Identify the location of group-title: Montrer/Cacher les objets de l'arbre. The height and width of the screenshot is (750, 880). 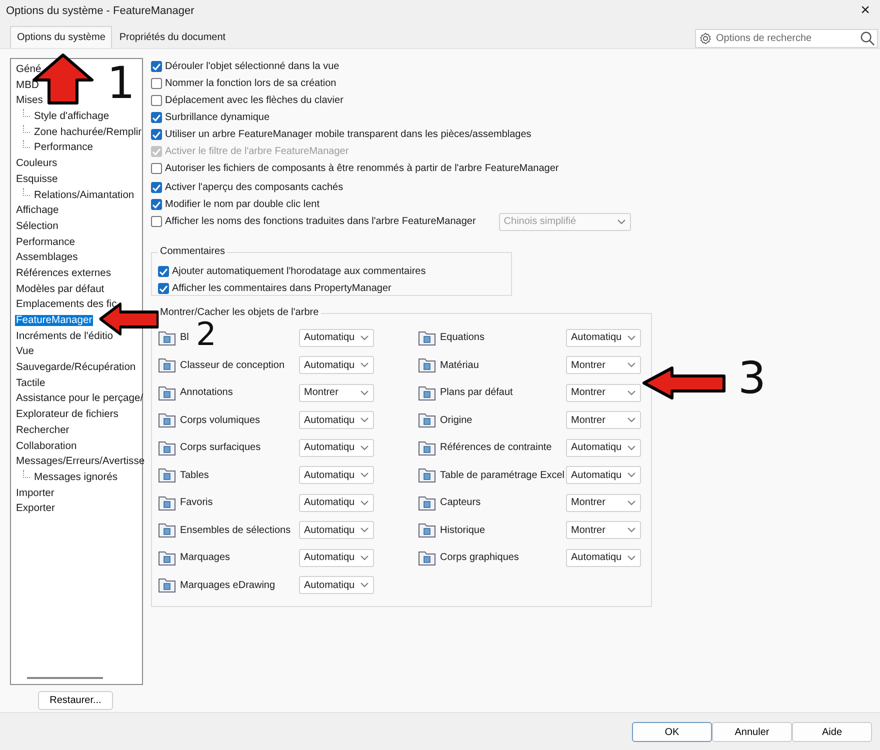
(239, 313).